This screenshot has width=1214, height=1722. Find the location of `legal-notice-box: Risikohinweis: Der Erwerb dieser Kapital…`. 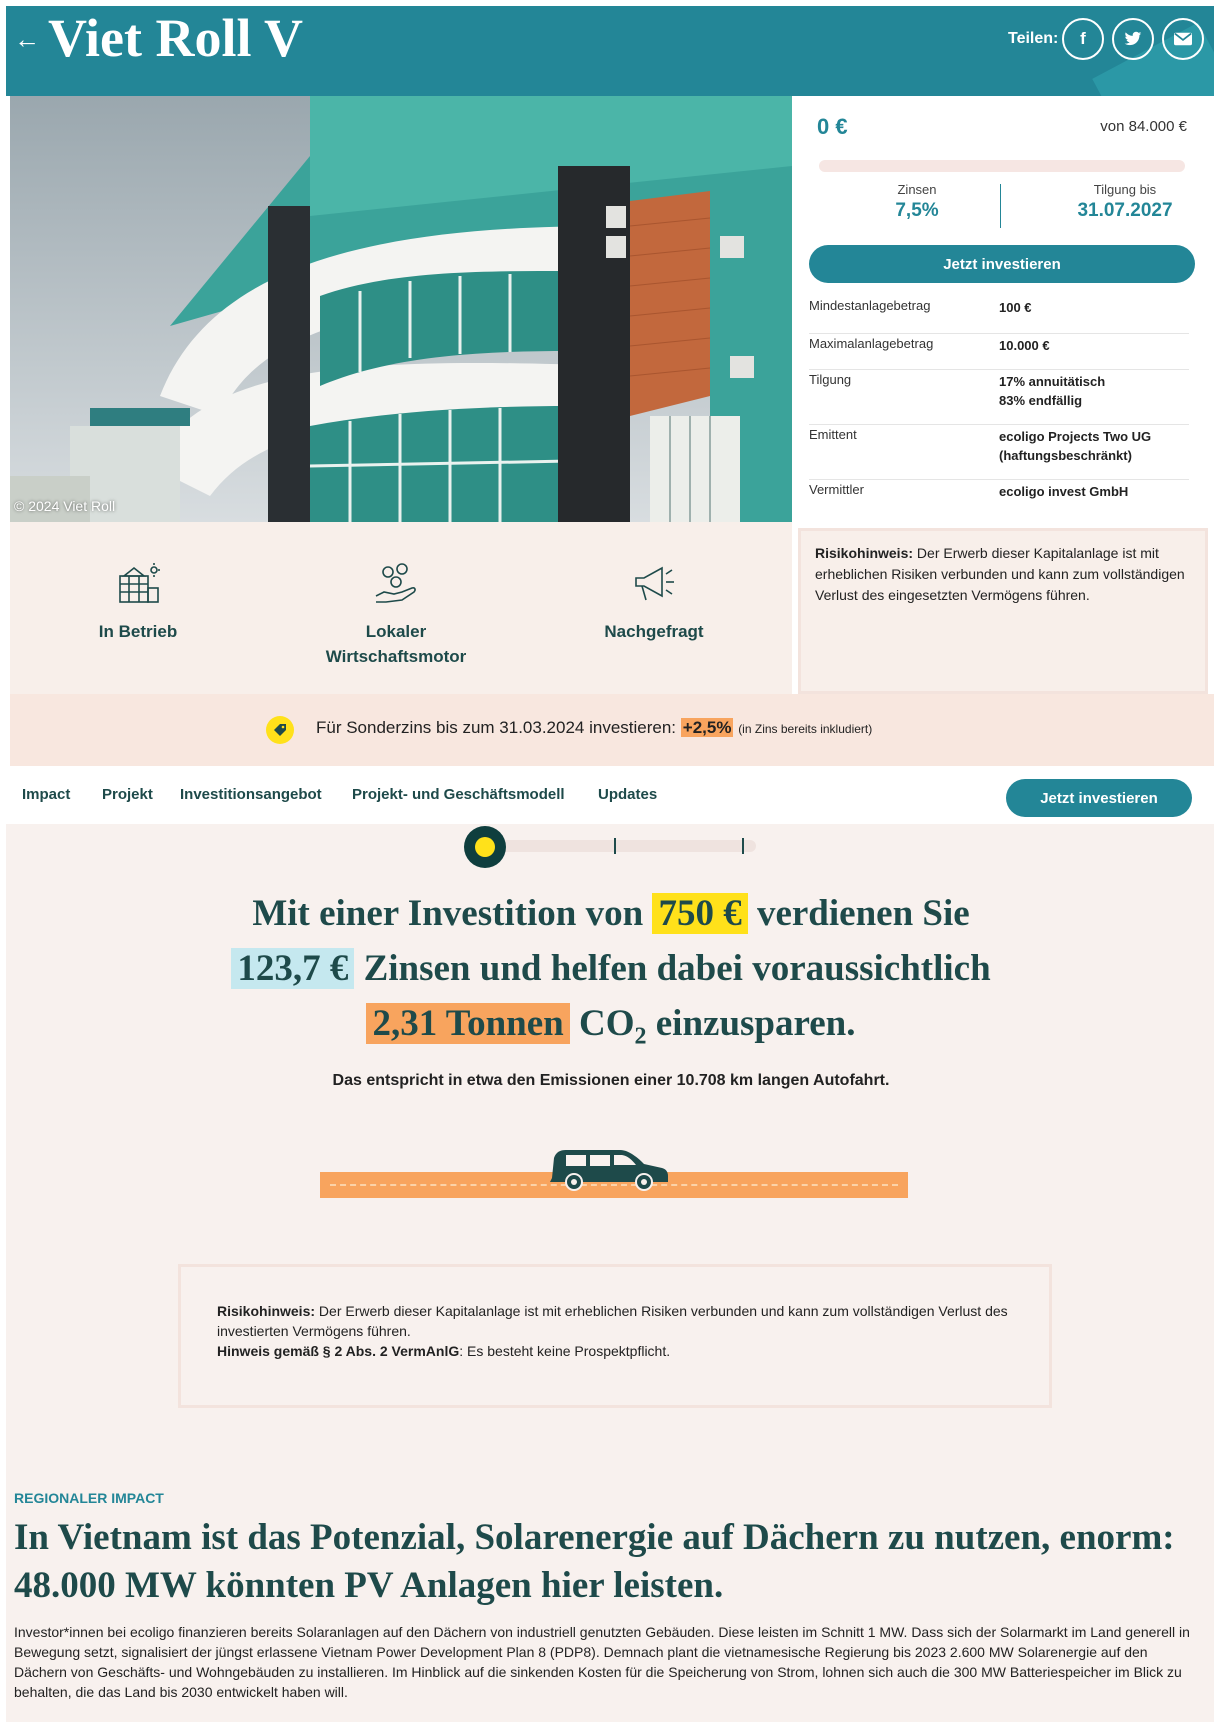

legal-notice-box: Risikohinweis: Der Erwerb dieser Kapital… is located at coordinates (615, 1336).